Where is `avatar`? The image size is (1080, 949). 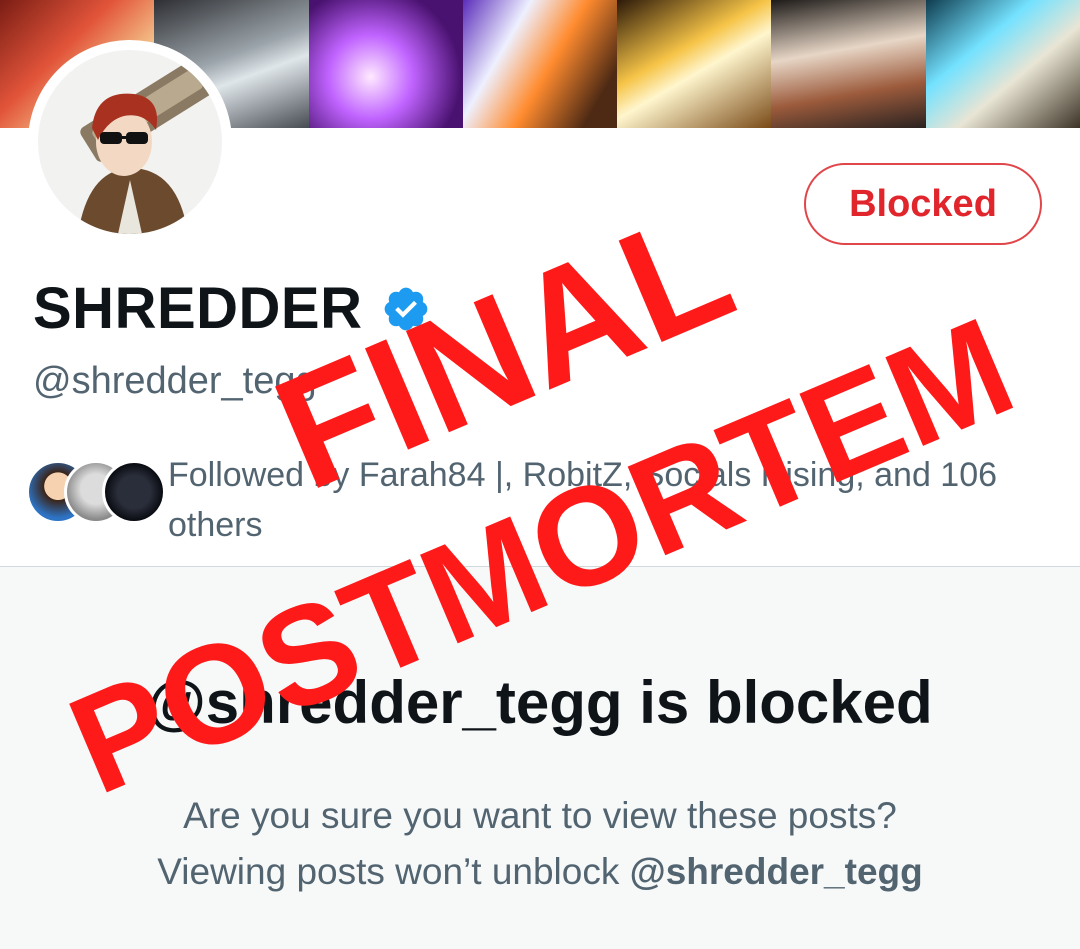 avatar is located at coordinates (130, 142).